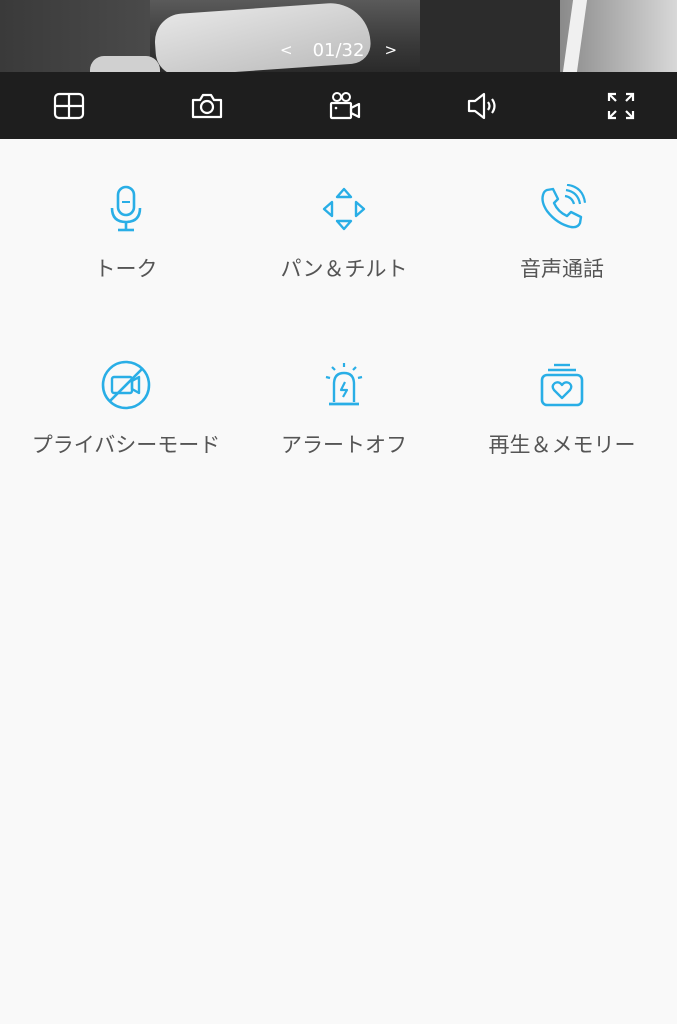 The image size is (677, 1024). What do you see at coordinates (344, 445) in the screenshot?
I see `alert-off-label: アラートオフ` at bounding box center [344, 445].